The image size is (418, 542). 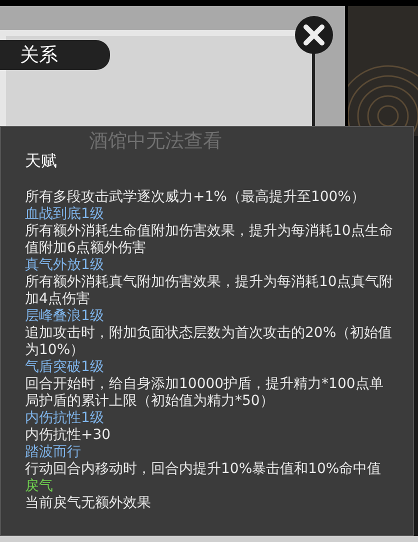 What do you see at coordinates (41, 161) in the screenshot?
I see `tooltip-title: 天赋` at bounding box center [41, 161].